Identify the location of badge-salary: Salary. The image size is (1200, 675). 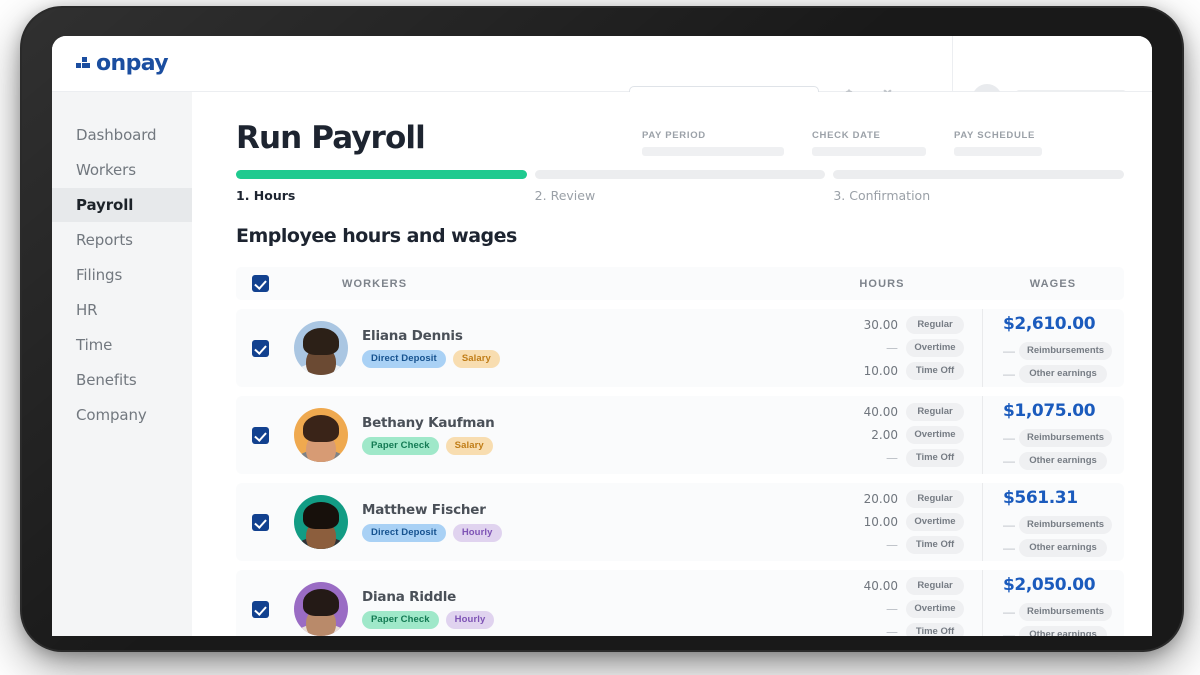
(476, 359).